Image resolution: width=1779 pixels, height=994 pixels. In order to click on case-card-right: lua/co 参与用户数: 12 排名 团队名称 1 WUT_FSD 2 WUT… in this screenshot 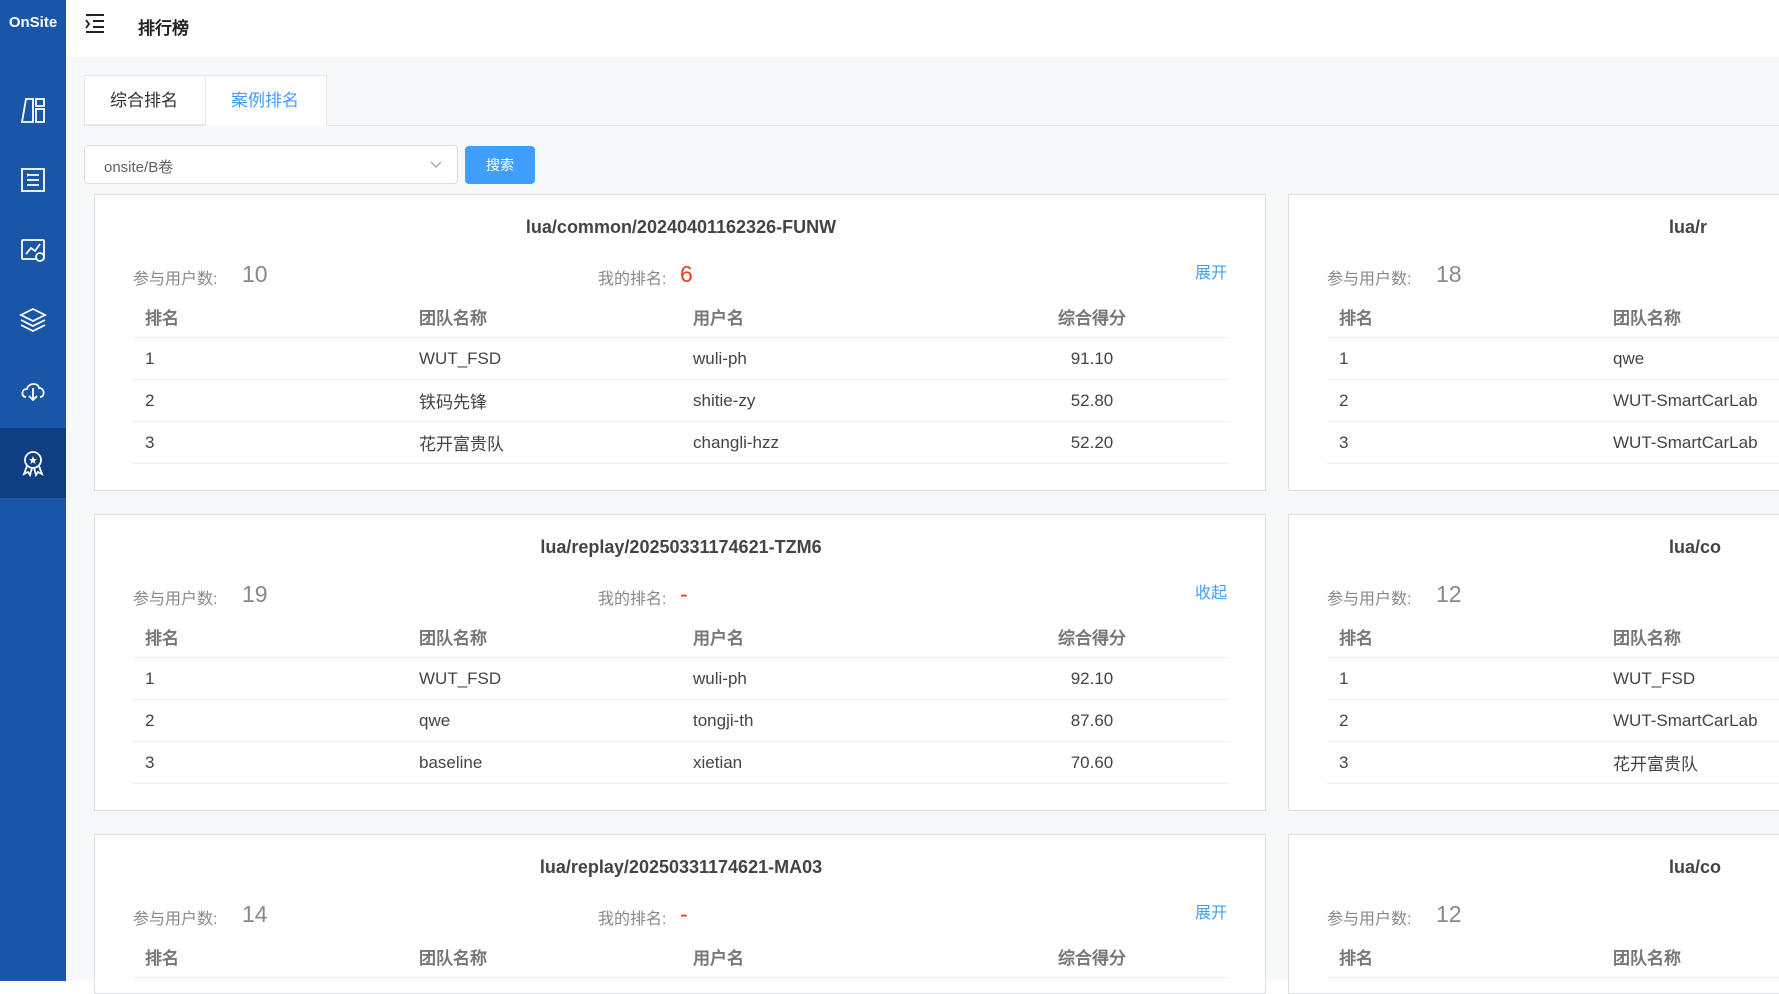, I will do `click(1533, 662)`.